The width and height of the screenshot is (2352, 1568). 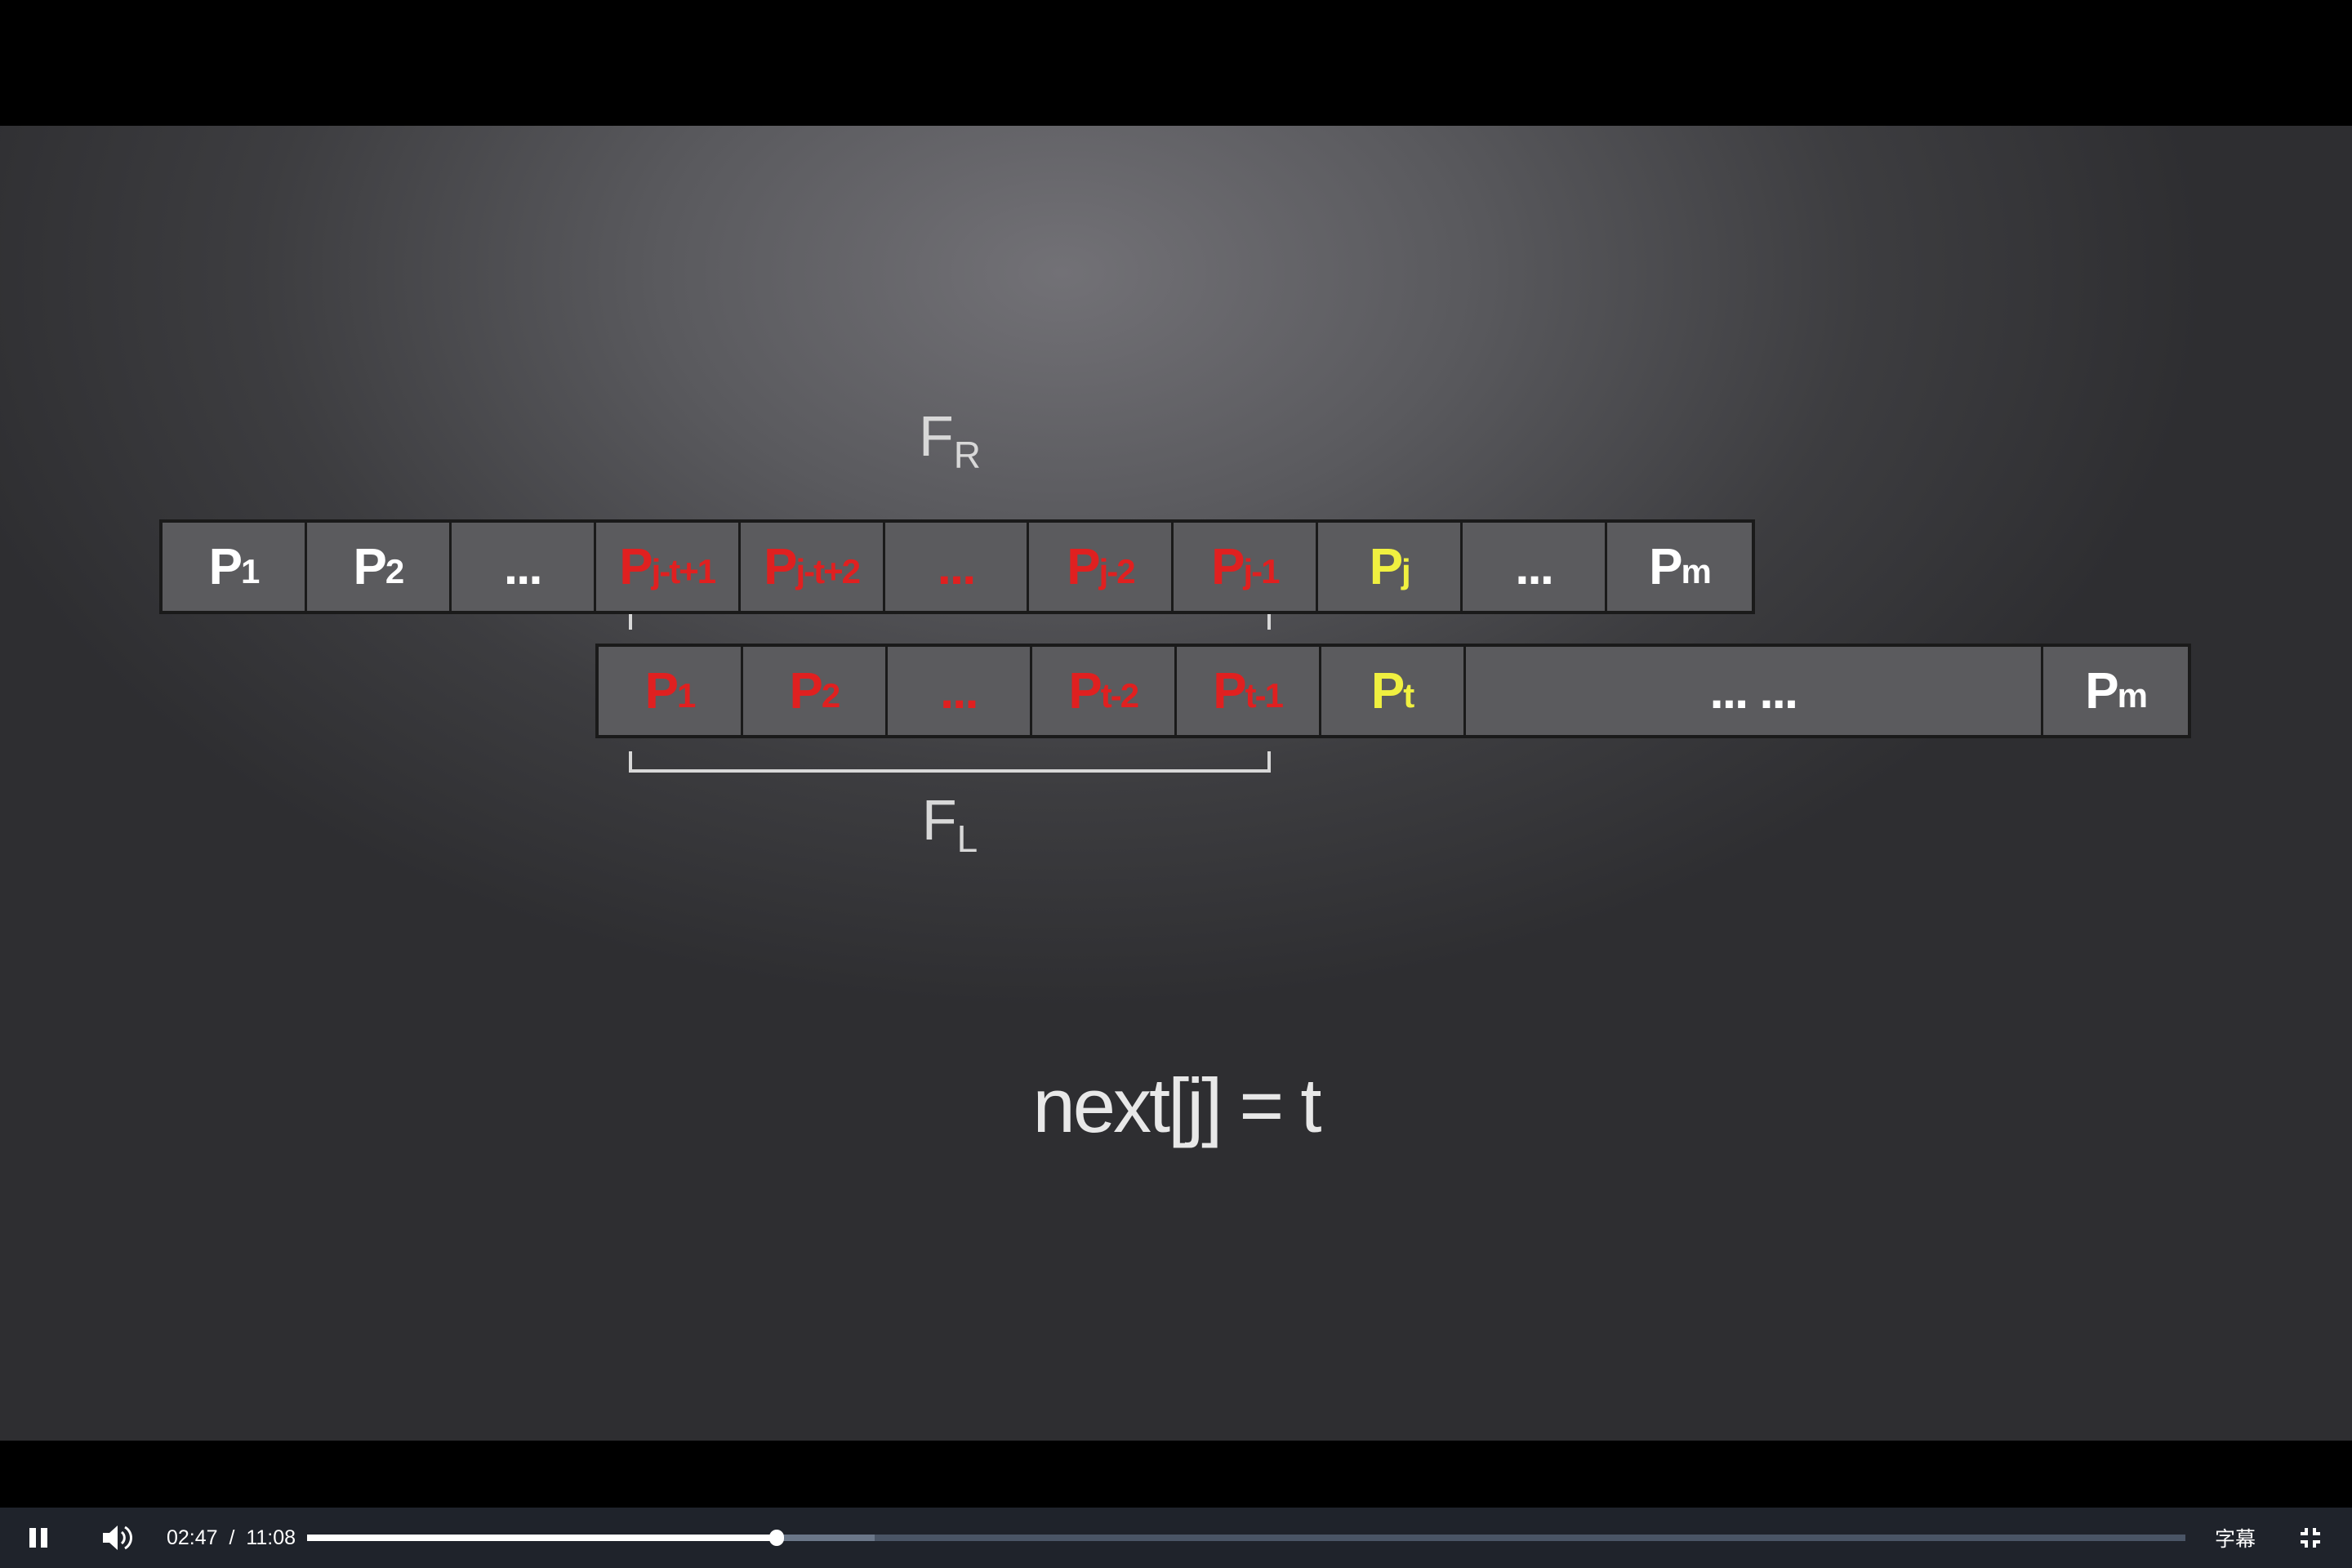 I want to click on progress-slider, so click(x=1246, y=1538).